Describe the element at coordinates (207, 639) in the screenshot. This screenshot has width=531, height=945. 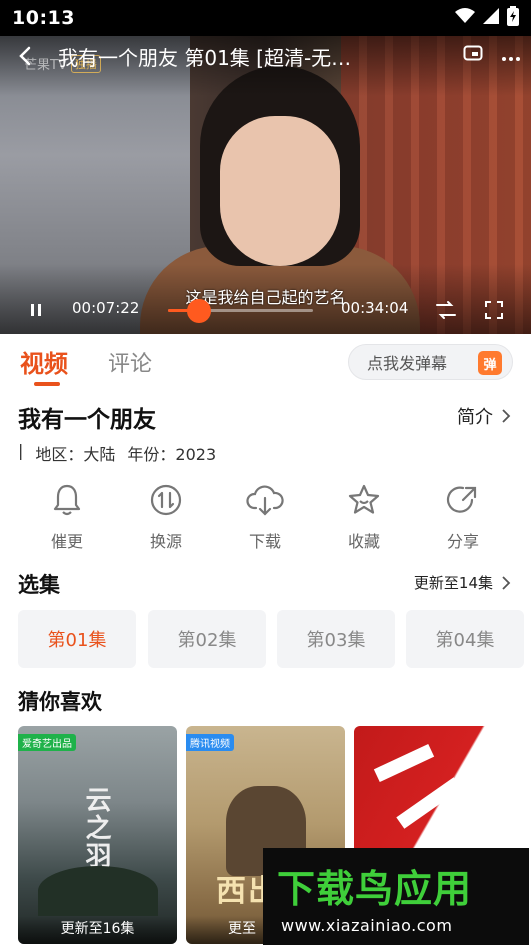
I see `episode-item-02: 第02集` at that location.